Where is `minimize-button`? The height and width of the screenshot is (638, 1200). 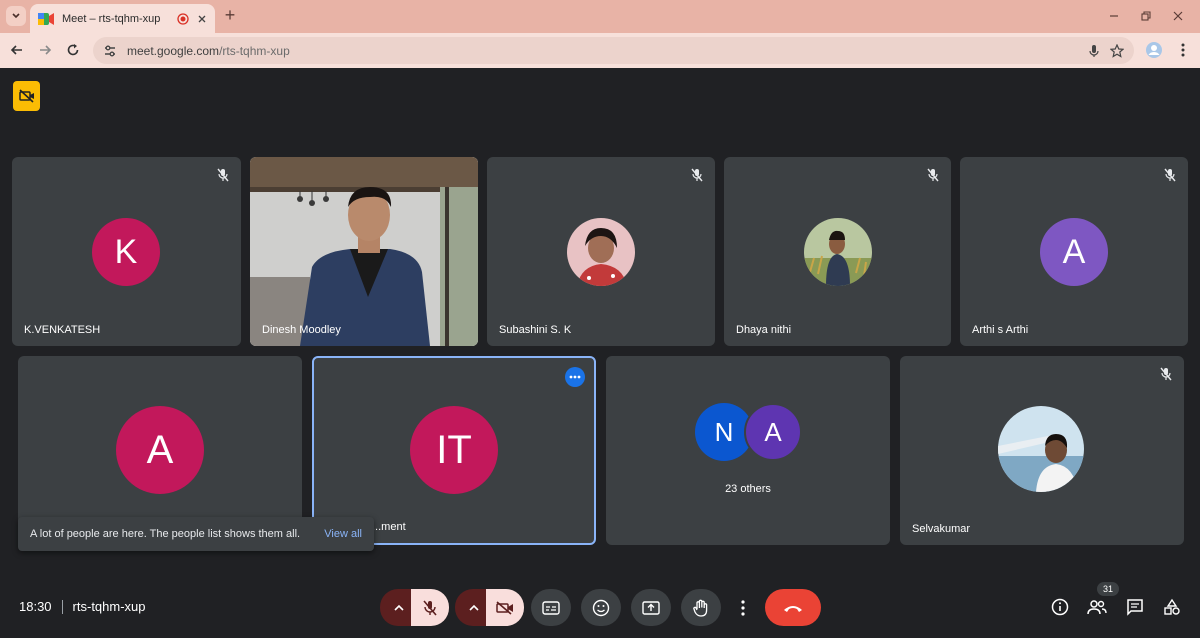
minimize-button is located at coordinates (1114, 16).